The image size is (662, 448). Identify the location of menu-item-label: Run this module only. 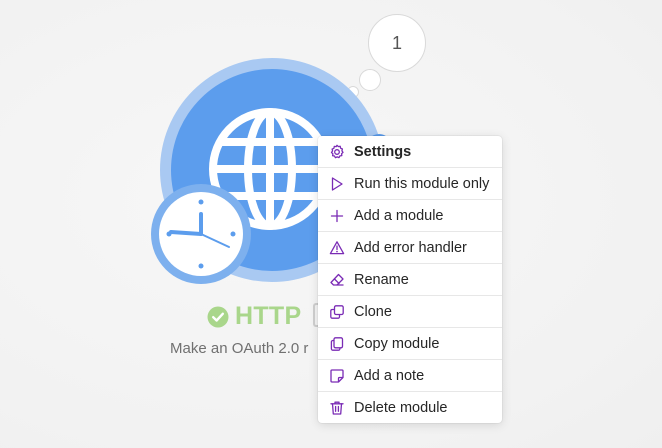
(422, 183).